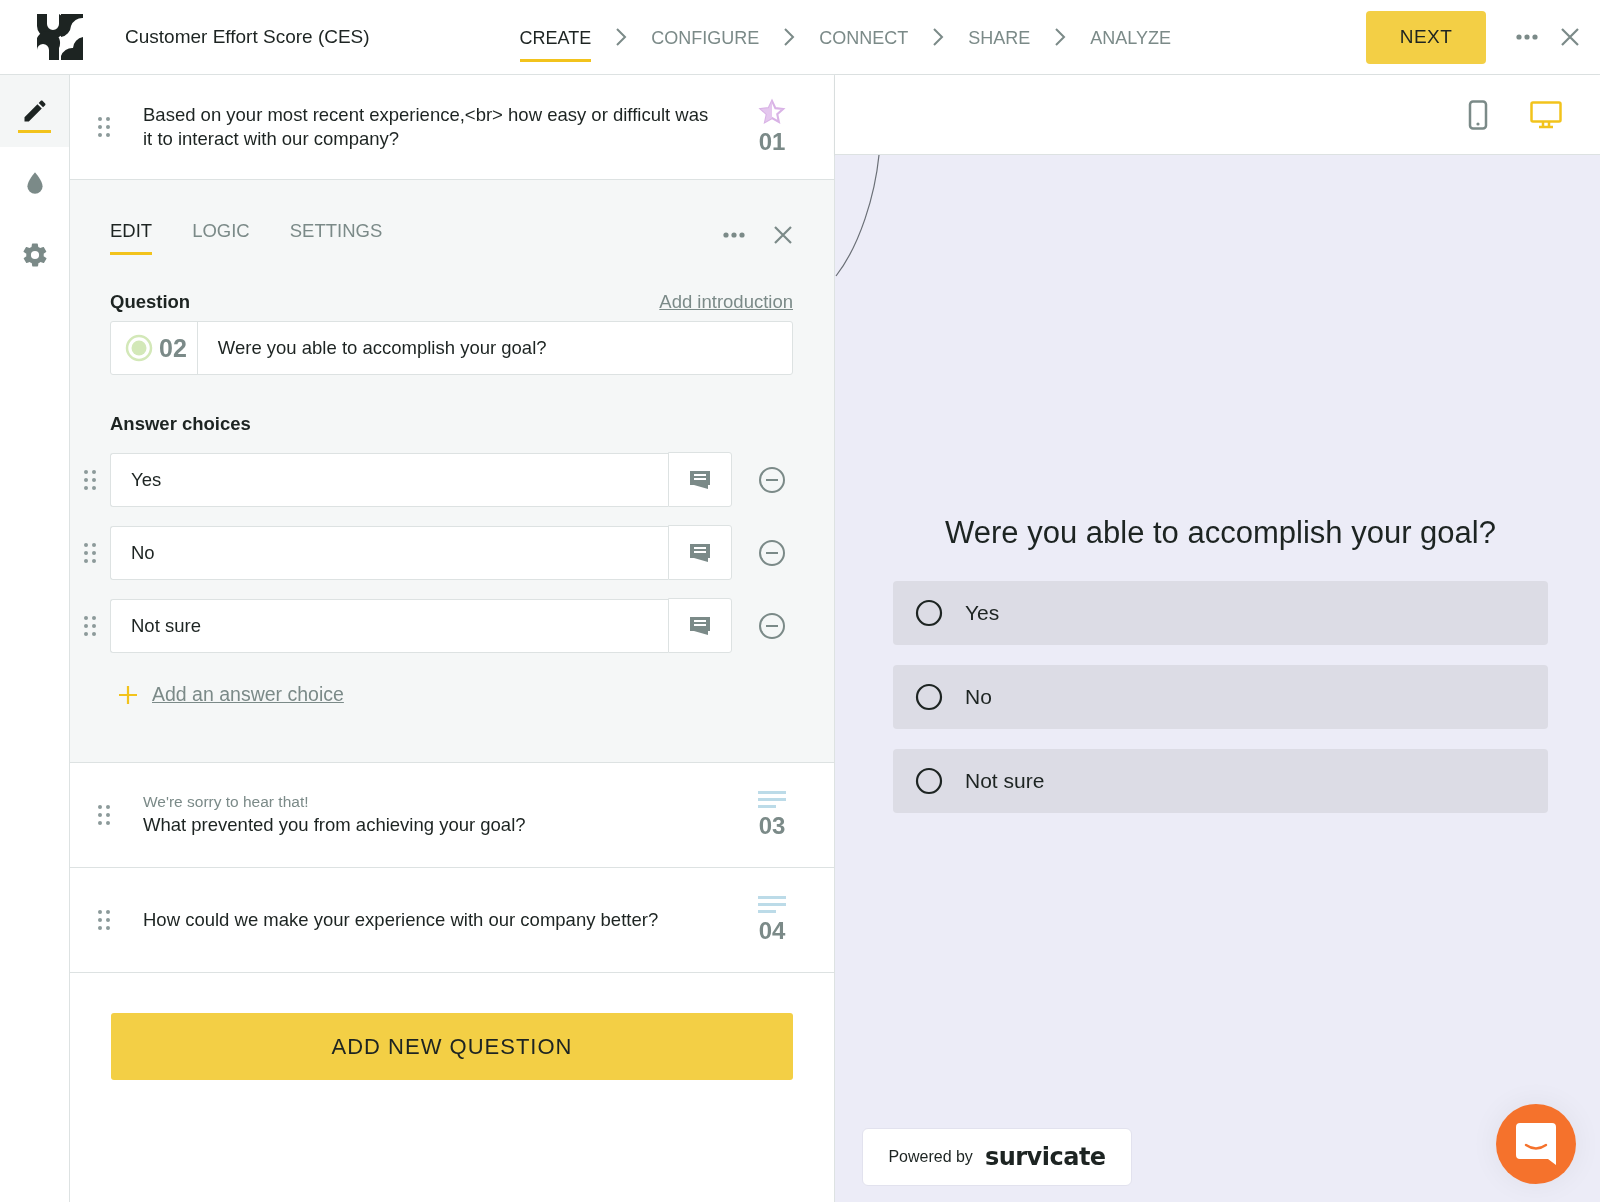 The image size is (1600, 1202). I want to click on question-text: What prevented you from achieving your goal?, so click(335, 825).